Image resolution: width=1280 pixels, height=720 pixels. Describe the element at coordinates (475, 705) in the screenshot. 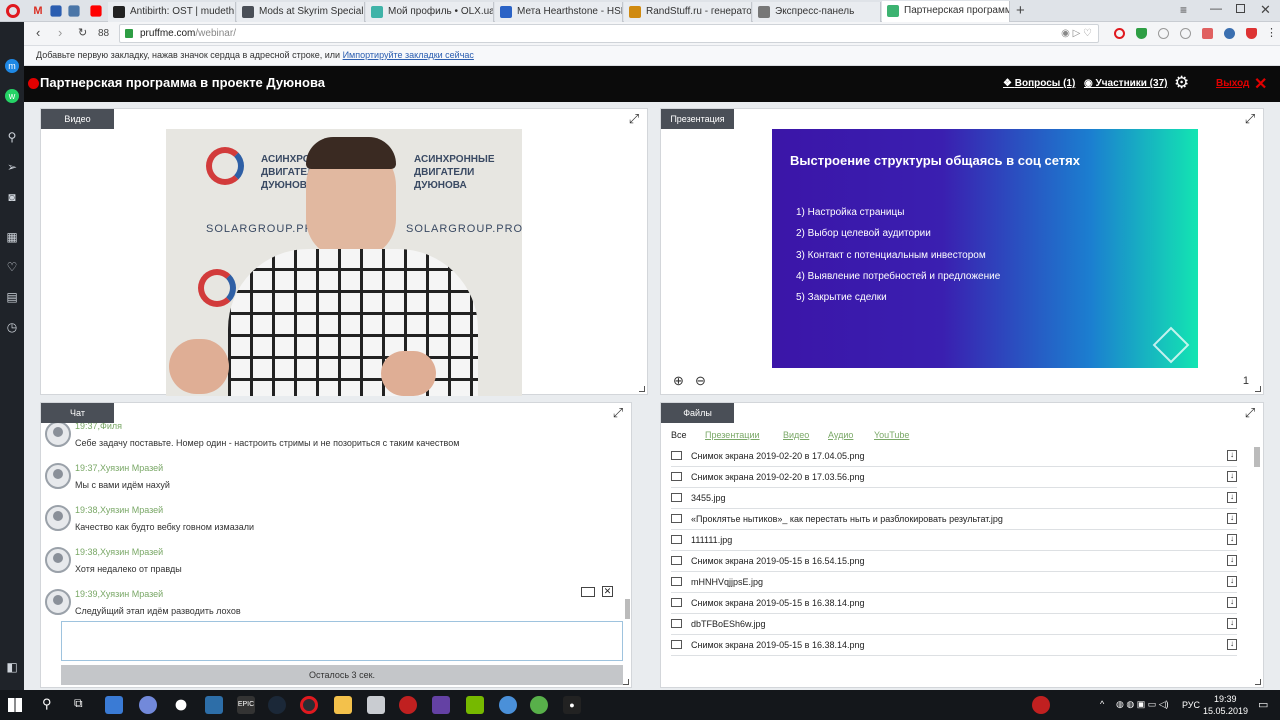

I see `nvidia-icon` at that location.